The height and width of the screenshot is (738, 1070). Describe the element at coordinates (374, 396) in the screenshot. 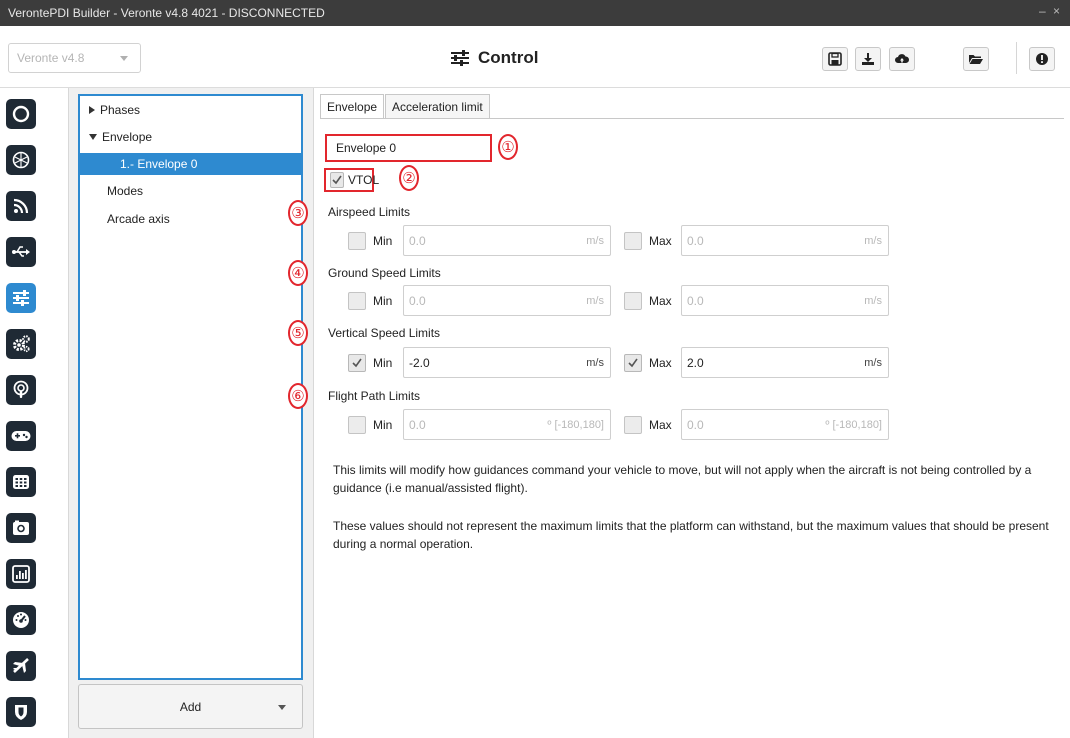

I see `section-title: Flight Path Limits` at that location.